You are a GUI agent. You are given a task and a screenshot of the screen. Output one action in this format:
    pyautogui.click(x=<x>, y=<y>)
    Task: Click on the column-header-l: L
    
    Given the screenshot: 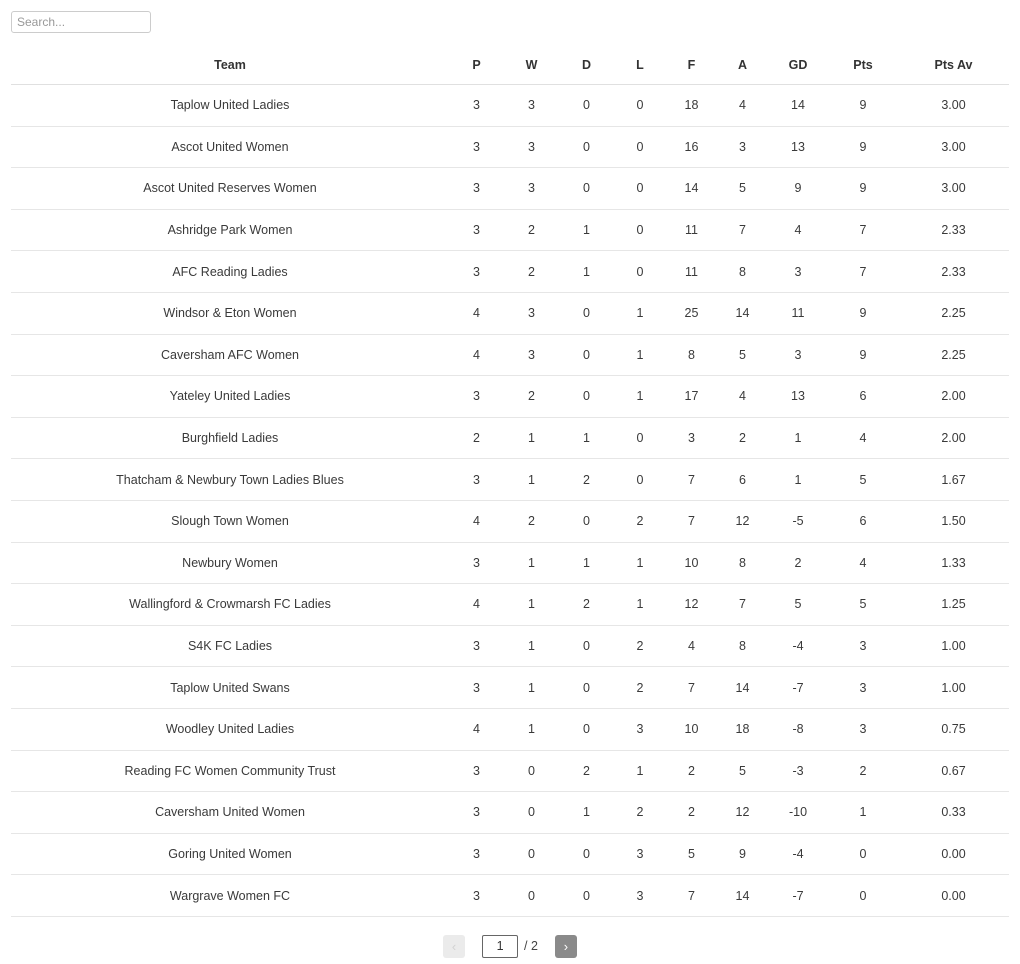 What is the action you would take?
    pyautogui.click(x=640, y=71)
    